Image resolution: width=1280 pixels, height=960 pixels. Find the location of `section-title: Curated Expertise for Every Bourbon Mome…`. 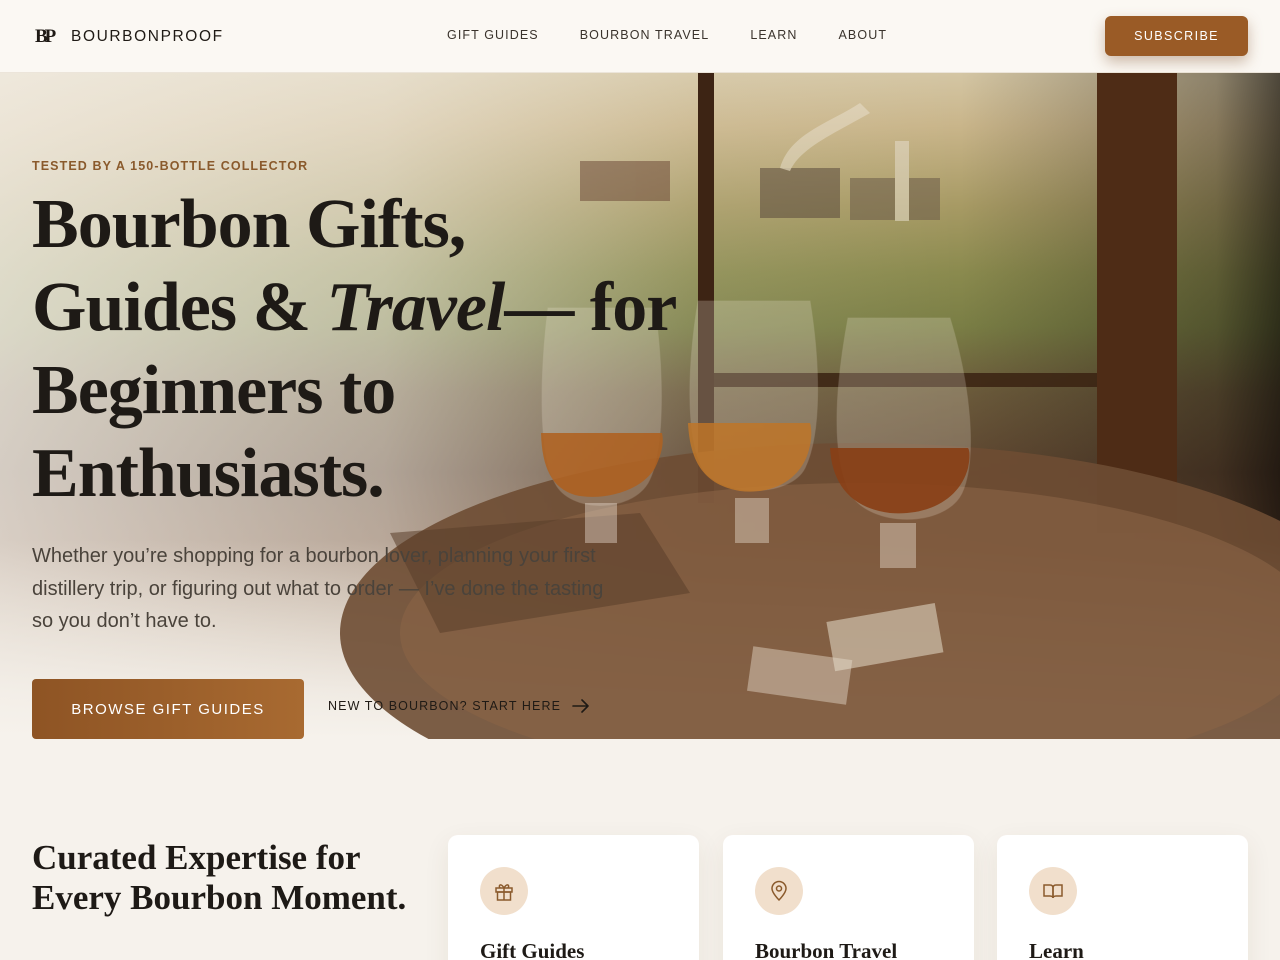

section-title: Curated Expertise for Every Bourbon Mome… is located at coordinates (219, 877).